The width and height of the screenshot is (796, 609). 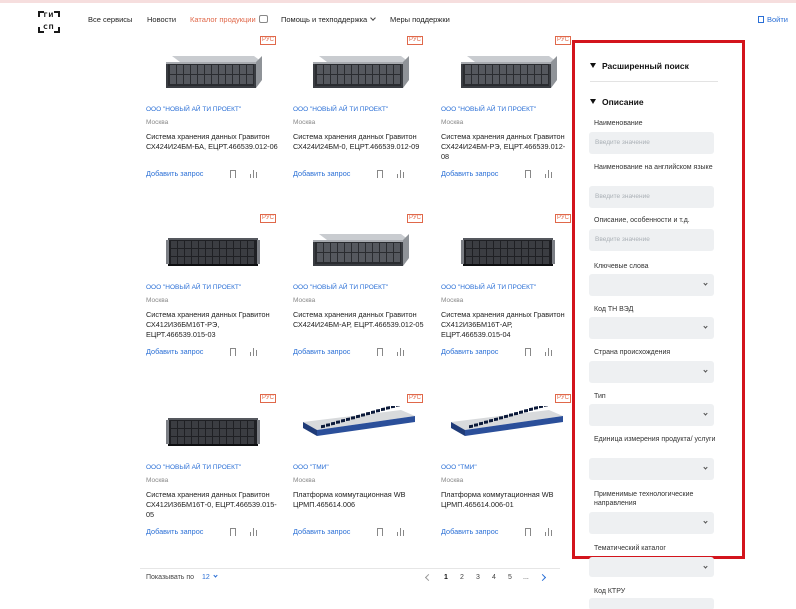 I want to click on nav-news: Новости, so click(x=161, y=19).